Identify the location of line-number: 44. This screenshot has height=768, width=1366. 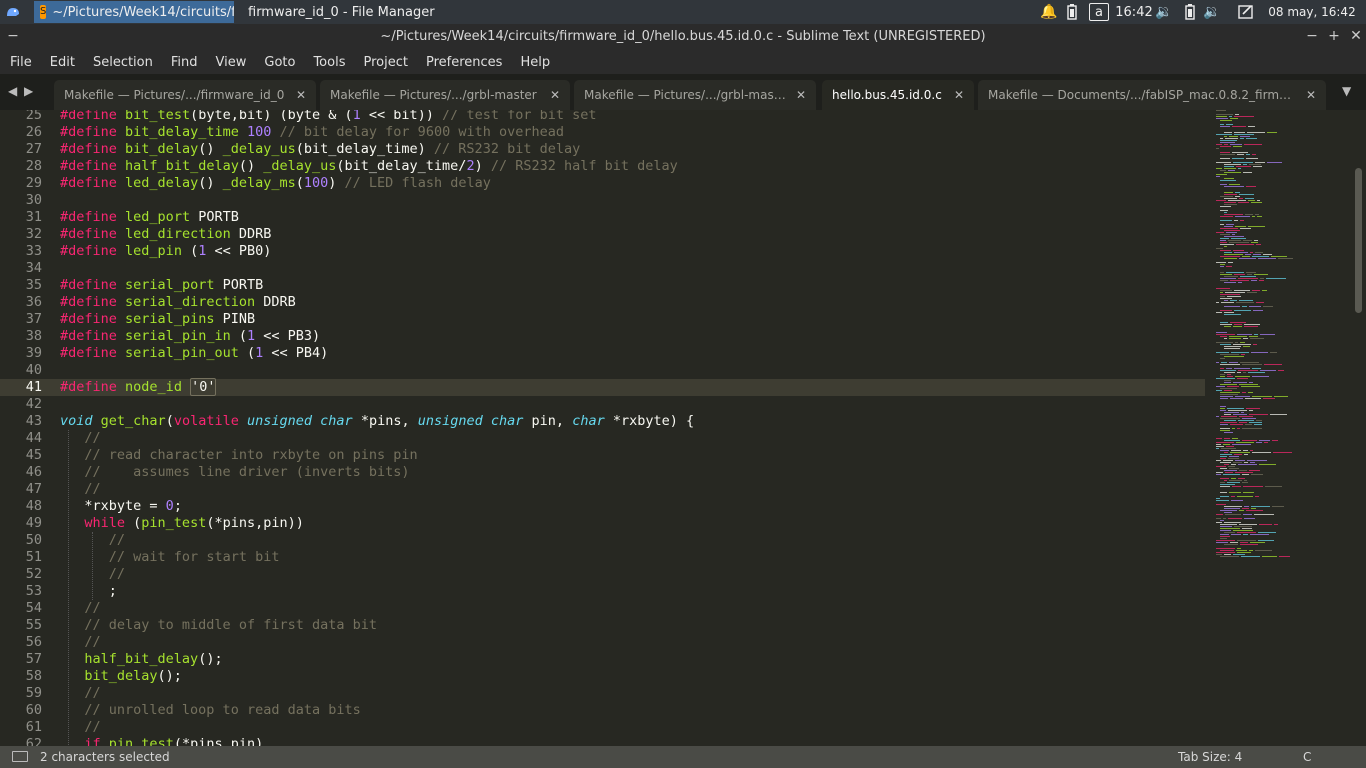
(21, 438).